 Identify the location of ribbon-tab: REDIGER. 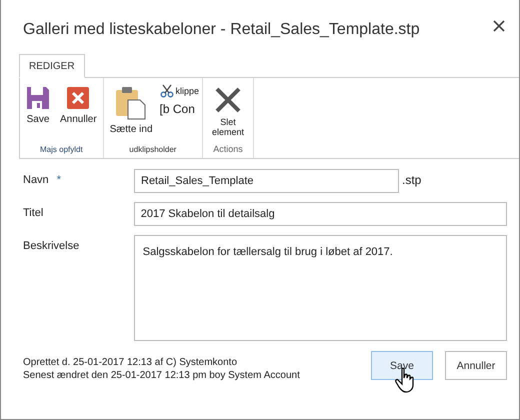
(52, 66).